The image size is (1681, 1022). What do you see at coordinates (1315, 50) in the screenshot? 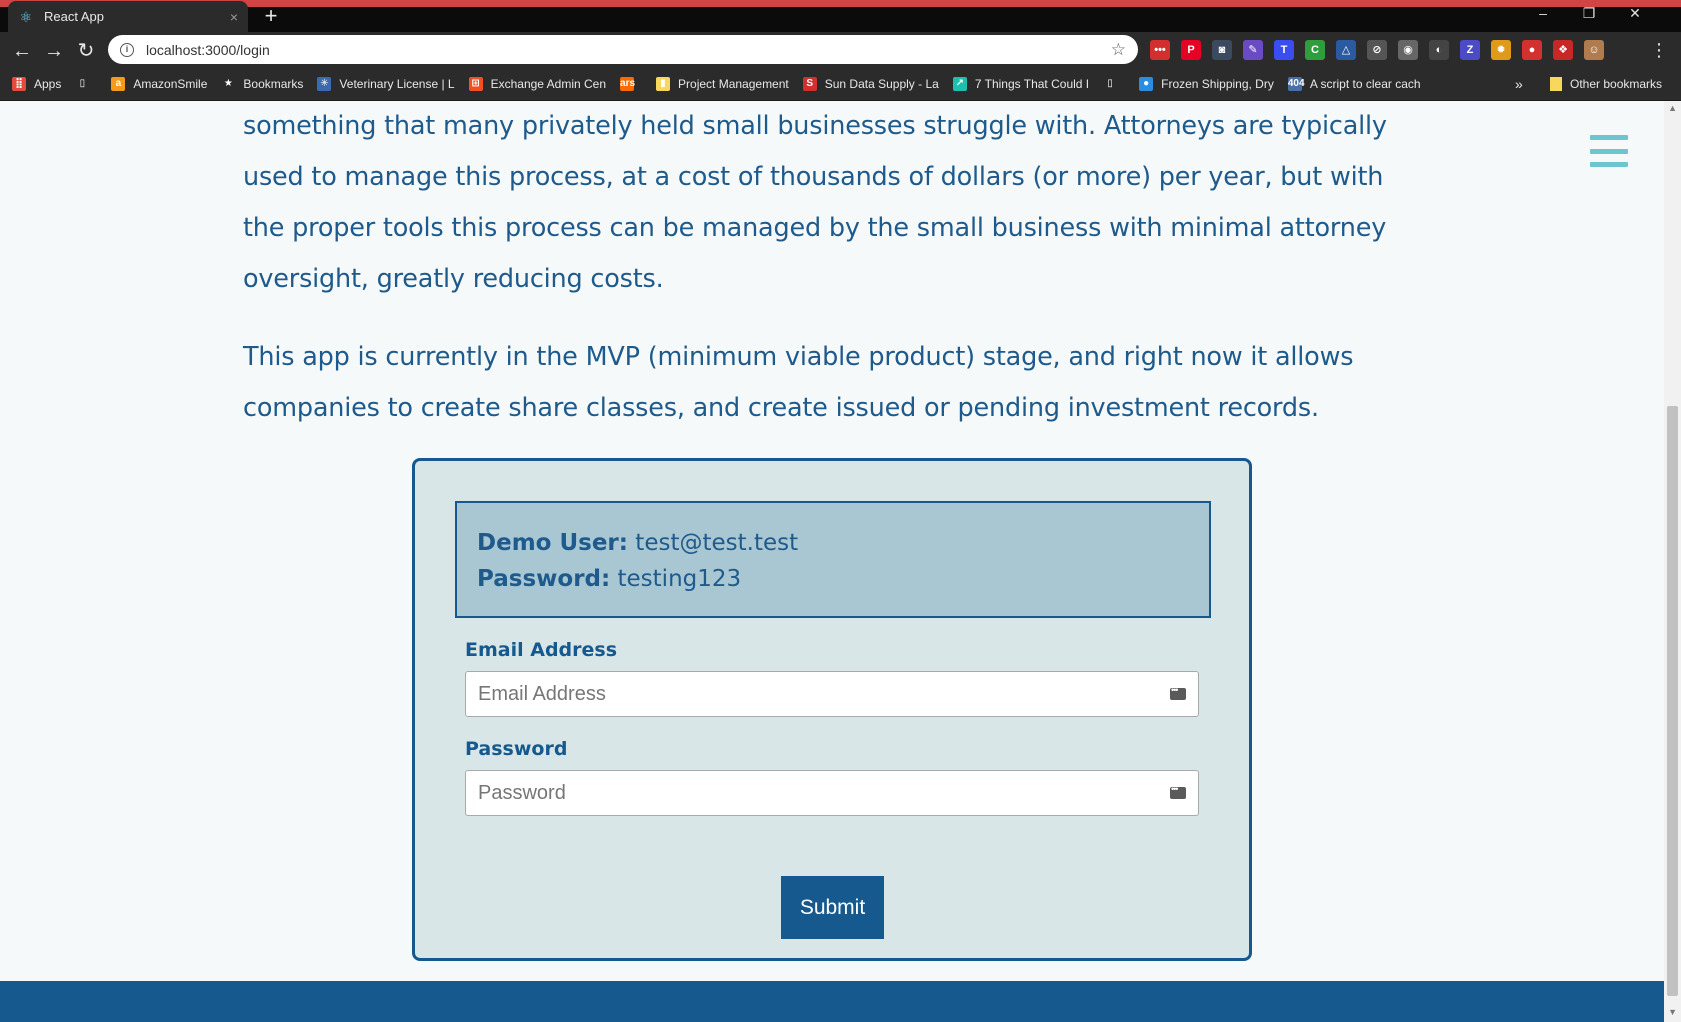
I see `cors-icon: C` at bounding box center [1315, 50].